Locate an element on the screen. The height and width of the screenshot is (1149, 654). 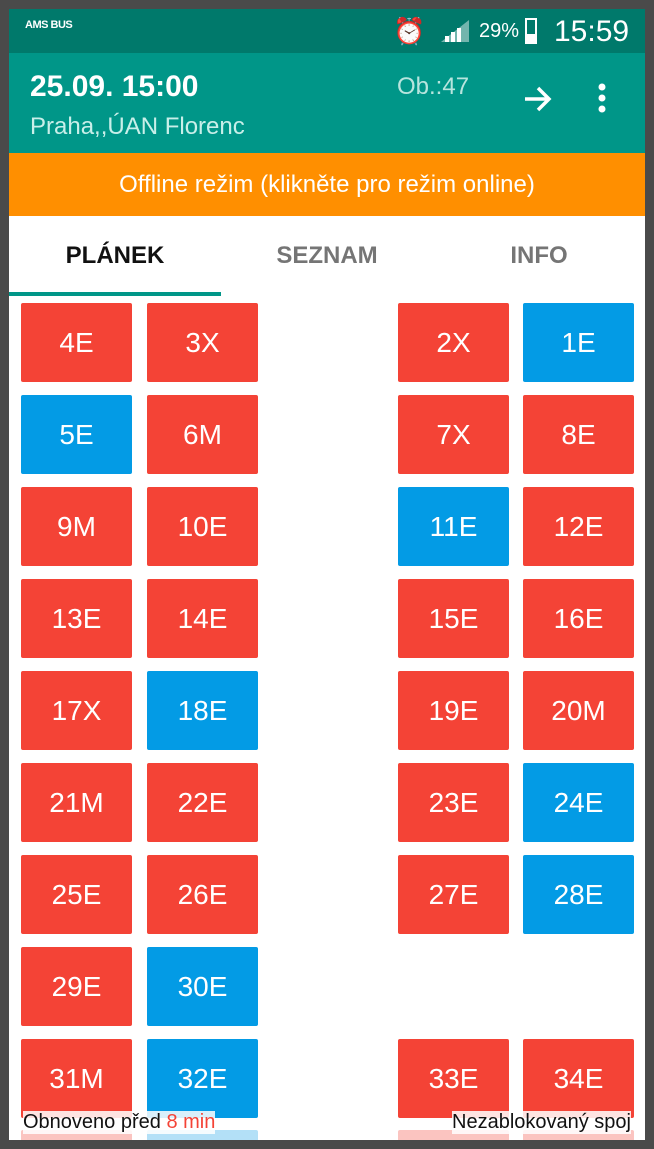
seat-17x: 17X is located at coordinates (76, 710).